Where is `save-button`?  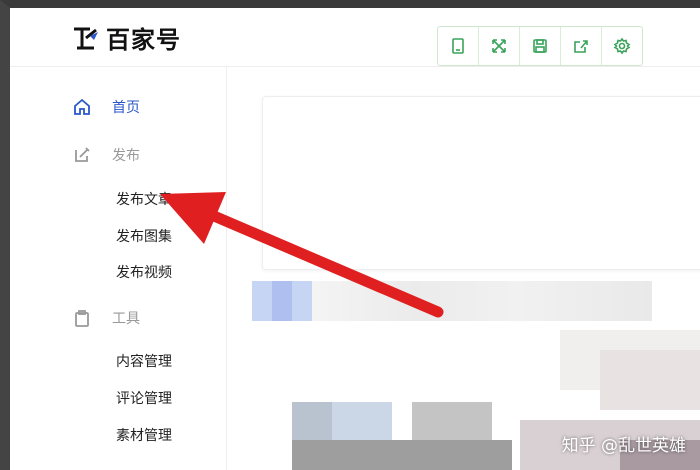 save-button is located at coordinates (540, 46).